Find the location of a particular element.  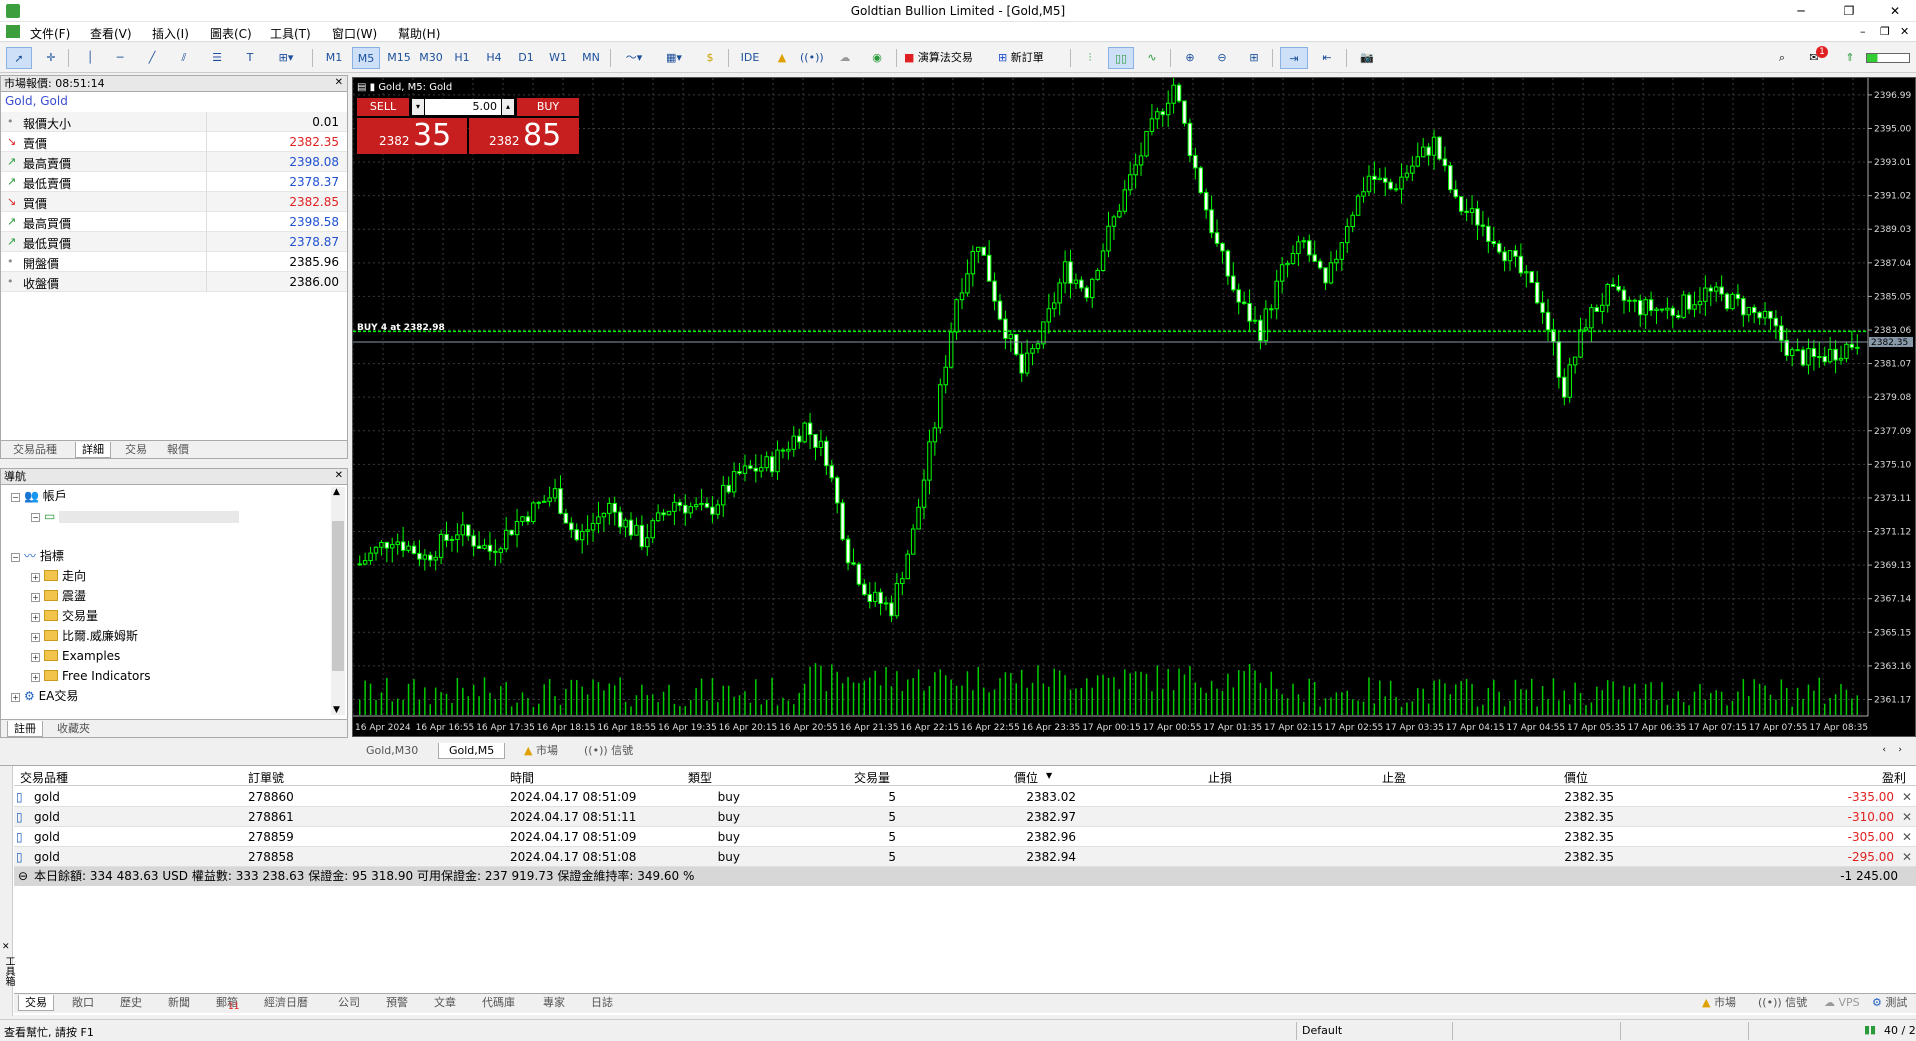

market-watch-row: ↗ 最高賣價 2398.08 is located at coordinates (174, 162).